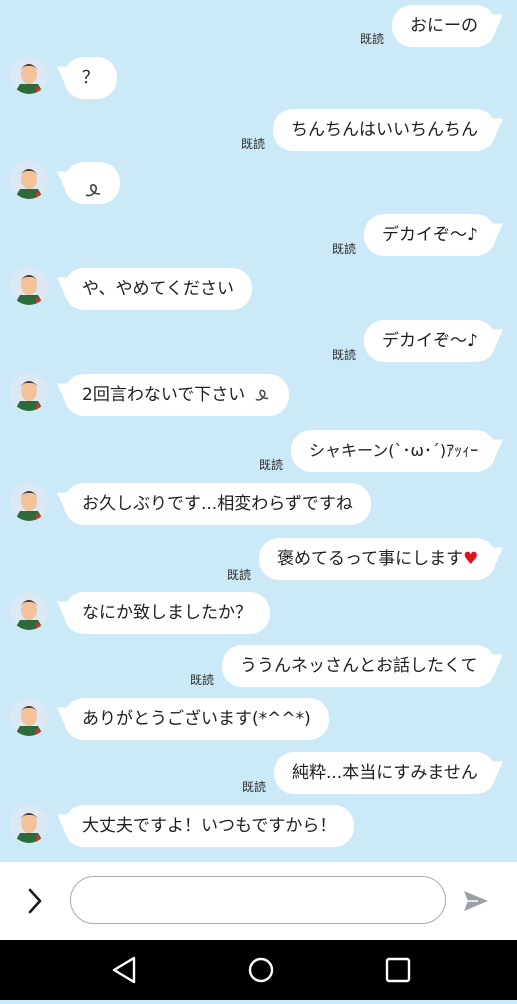  I want to click on message-bubble-sent: ちんちんはいいちんちん, so click(384, 130).